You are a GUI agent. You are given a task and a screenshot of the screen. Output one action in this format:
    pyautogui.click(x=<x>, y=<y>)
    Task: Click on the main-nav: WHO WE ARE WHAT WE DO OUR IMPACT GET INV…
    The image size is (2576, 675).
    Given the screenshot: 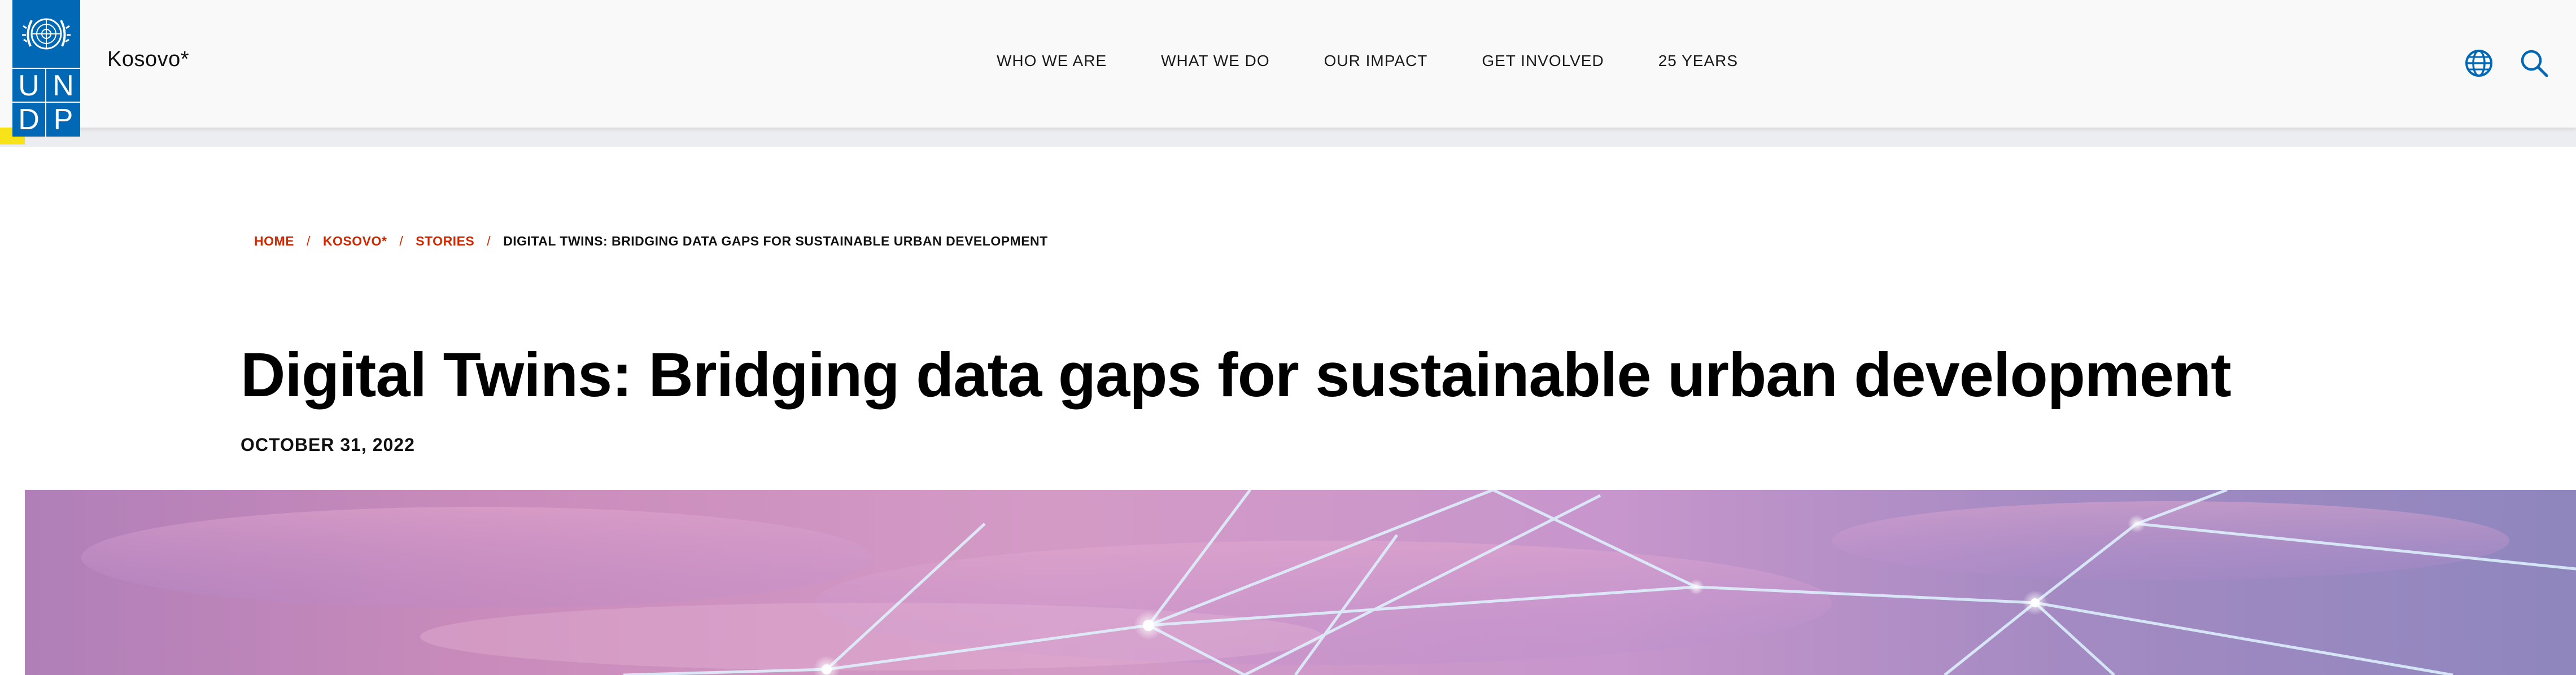 What is the action you would take?
    pyautogui.click(x=1368, y=61)
    